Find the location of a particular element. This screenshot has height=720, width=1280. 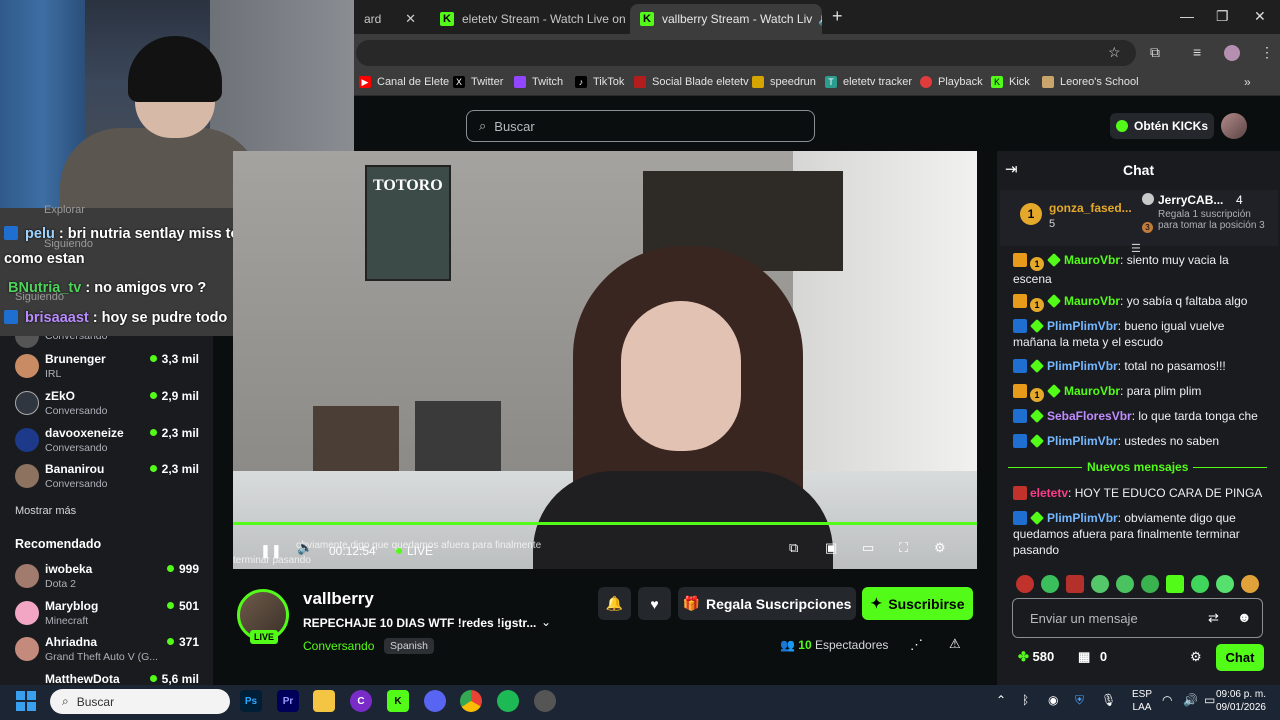

extensions-icon: ⧉ is located at coordinates (1155, 52).